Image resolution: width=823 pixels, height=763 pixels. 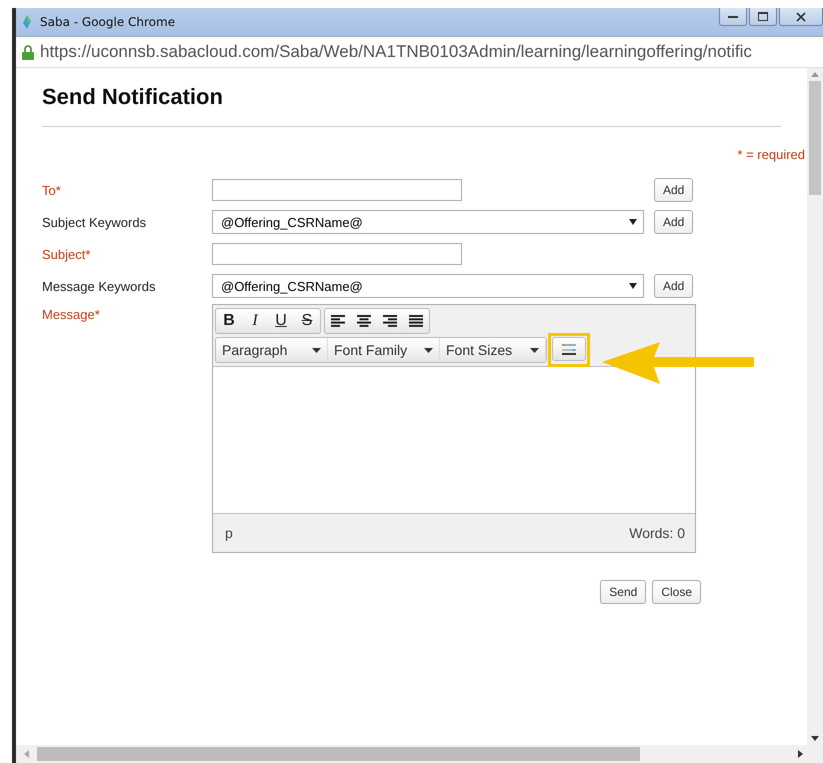 I want to click on close-icon, so click(x=801, y=17).